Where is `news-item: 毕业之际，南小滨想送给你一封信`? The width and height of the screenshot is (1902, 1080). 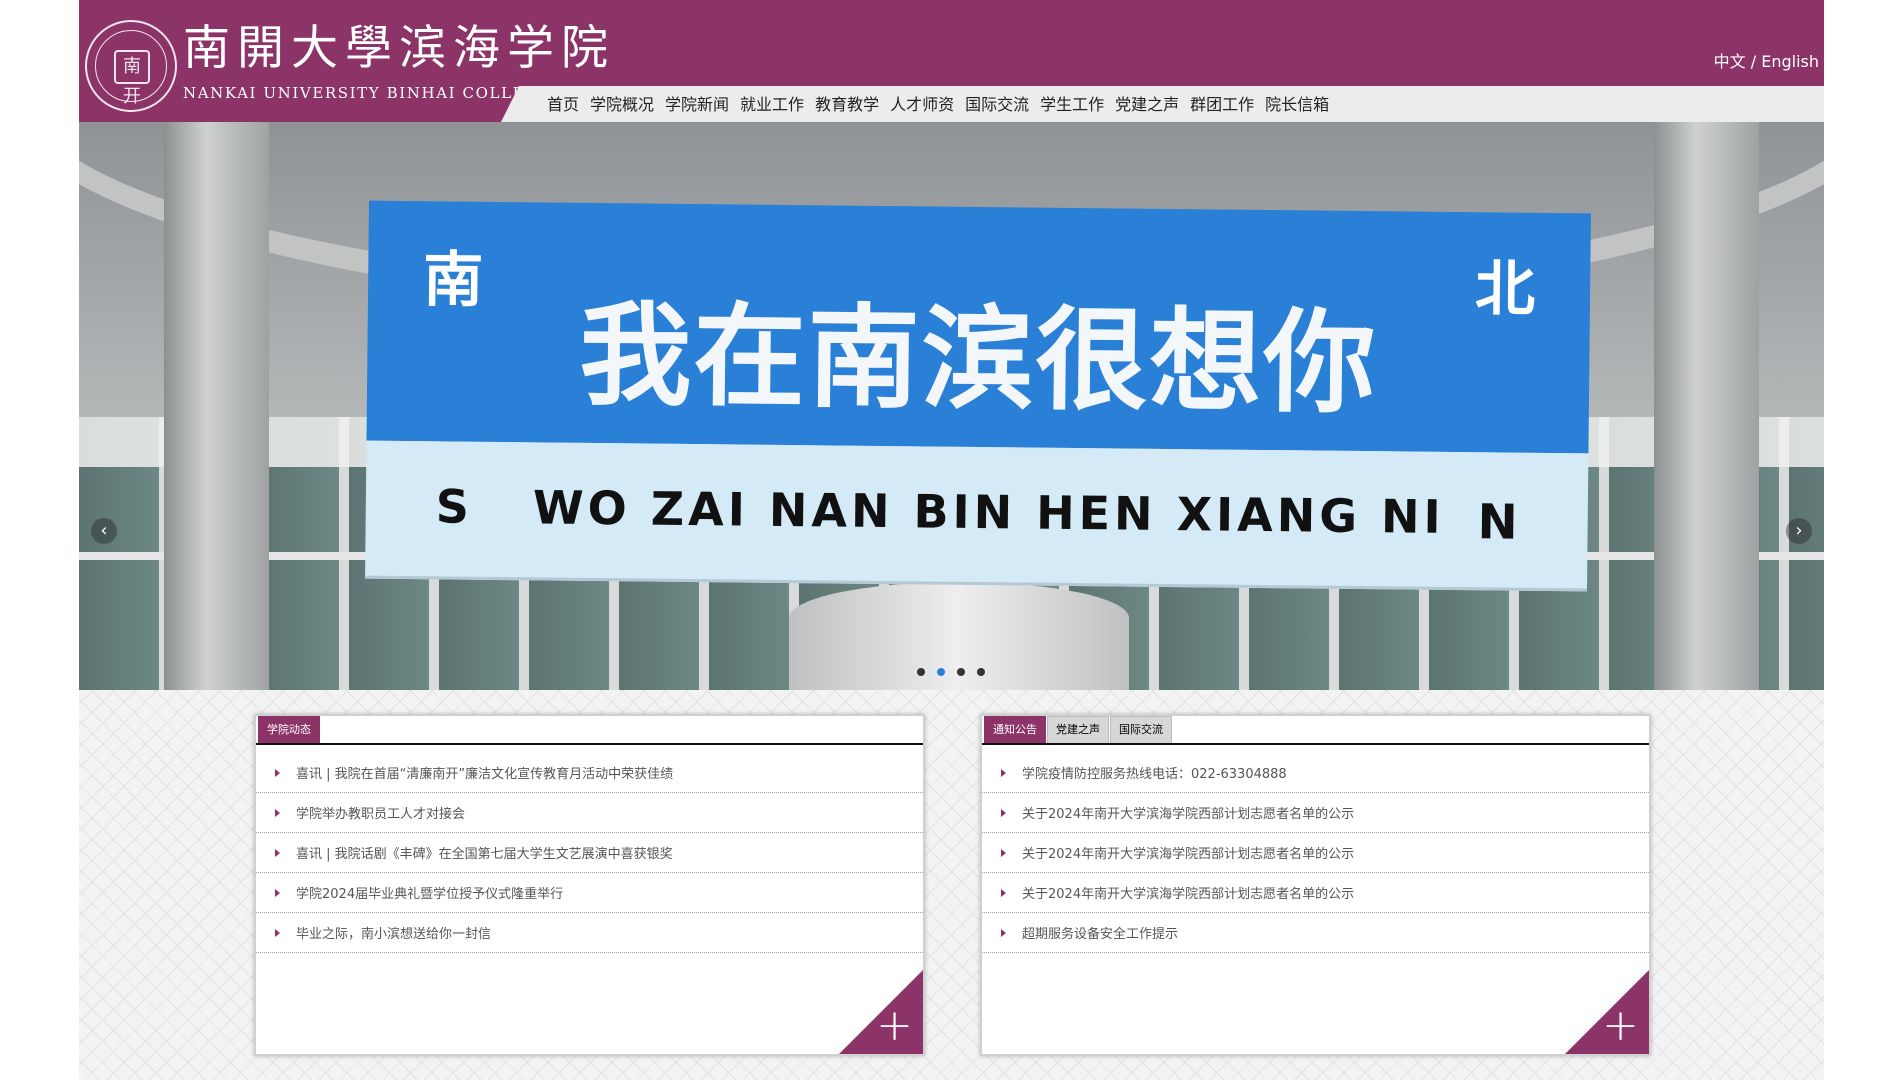
news-item: 毕业之际，南小滨想送给你一封信 is located at coordinates (589, 933).